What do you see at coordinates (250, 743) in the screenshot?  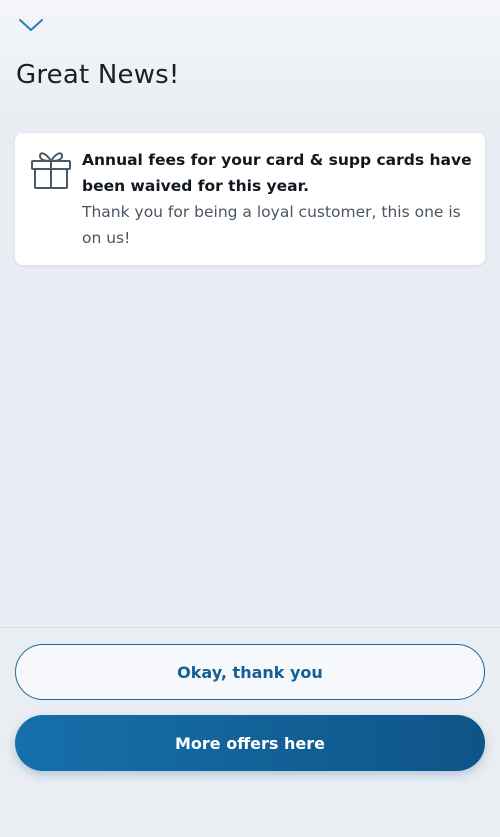 I see `more-offers-button: More offers here` at bounding box center [250, 743].